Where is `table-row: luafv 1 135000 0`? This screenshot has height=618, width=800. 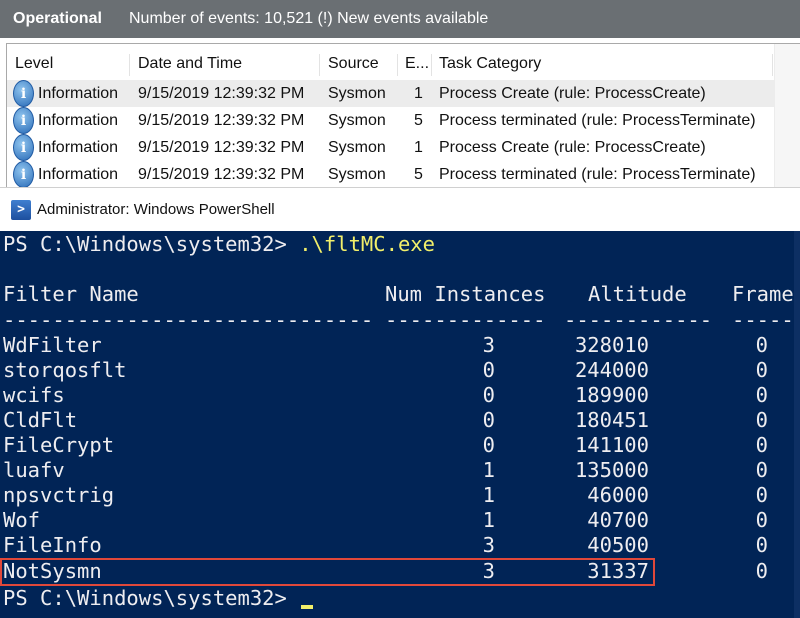
table-row: luafv 1 135000 0 is located at coordinates (400, 470).